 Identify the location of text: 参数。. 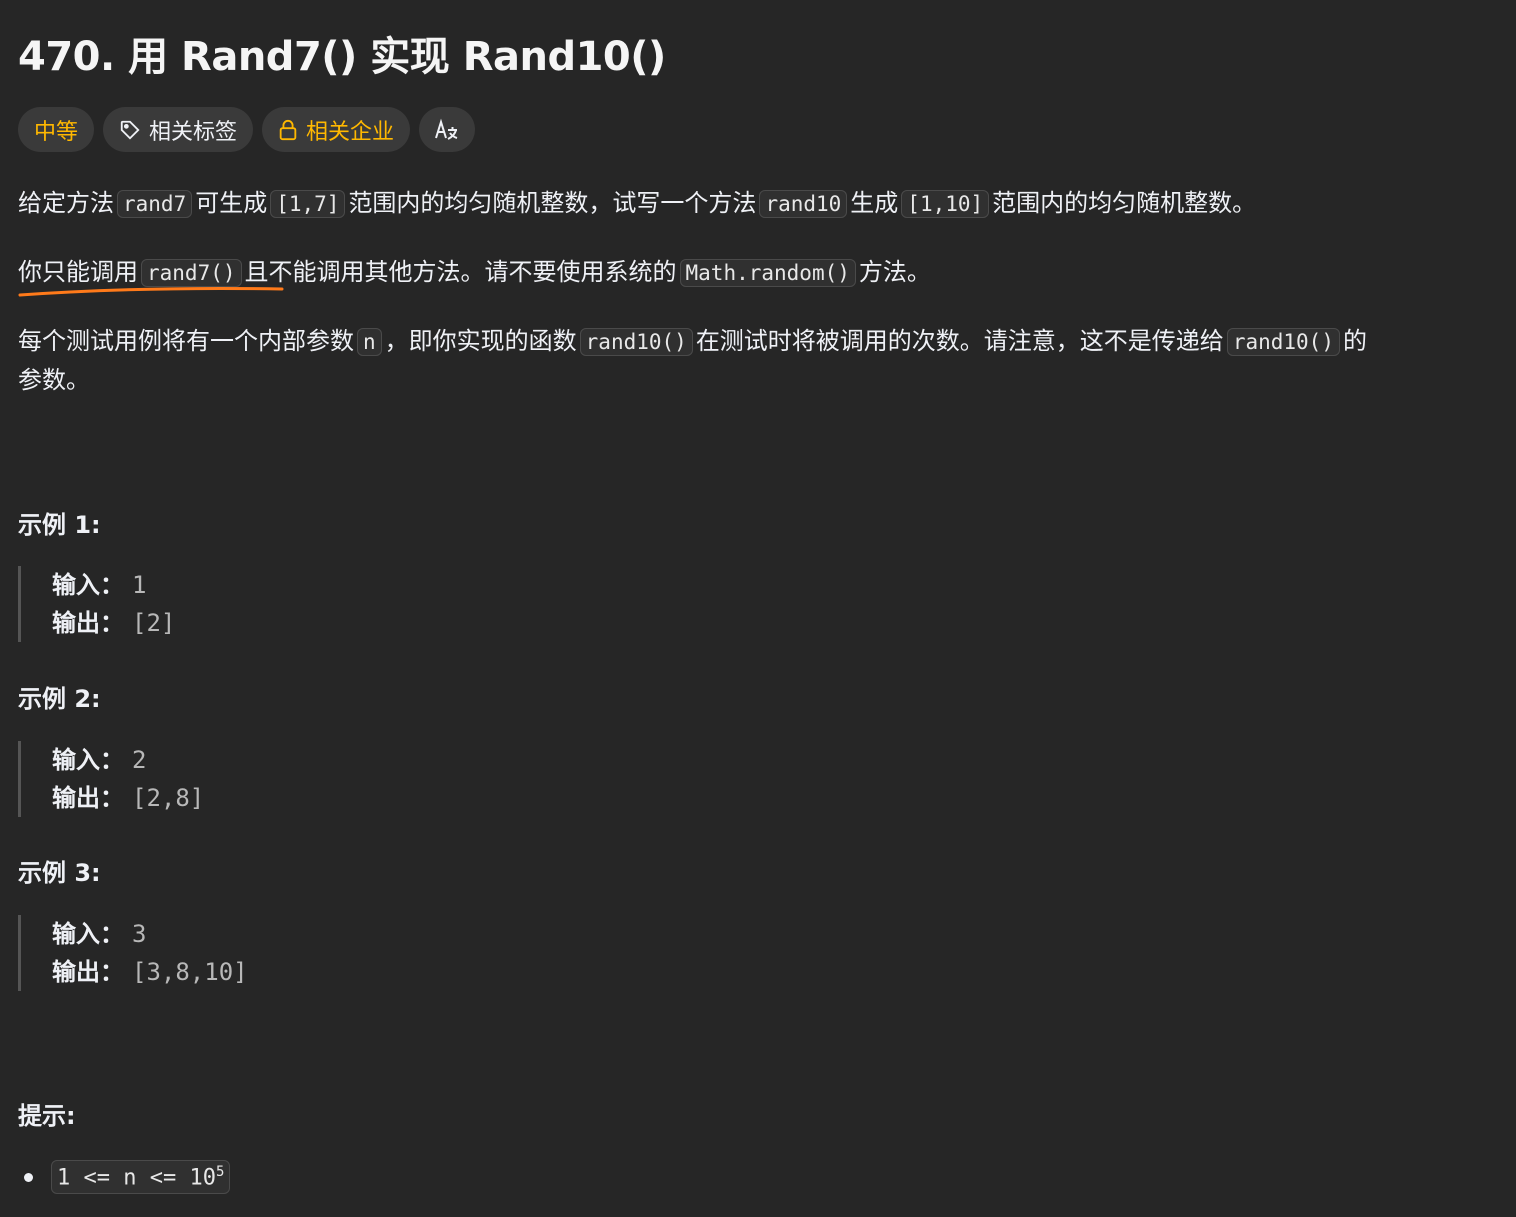
(54, 380).